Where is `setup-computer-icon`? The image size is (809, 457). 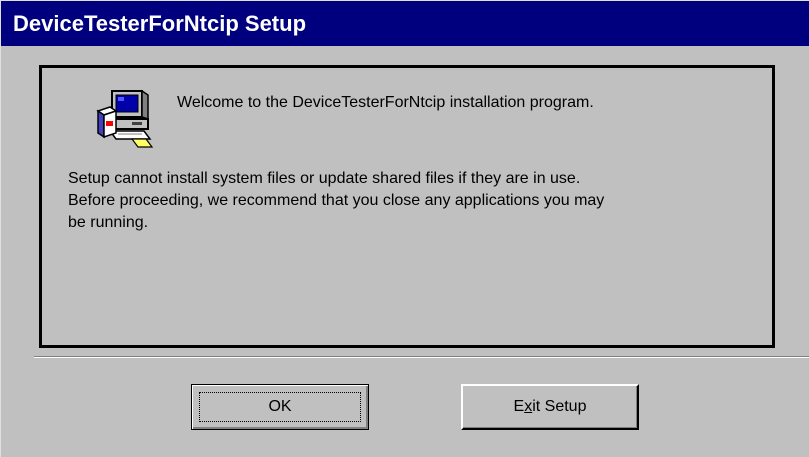
setup-computer-icon is located at coordinates (125, 118).